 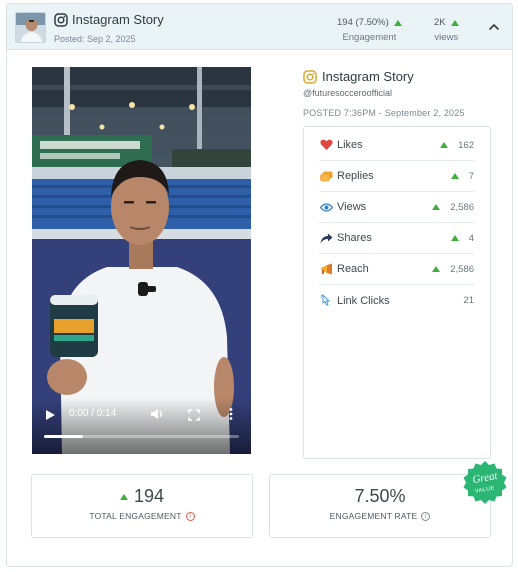 I want to click on post-title-text: Instagram Story, so click(x=368, y=76).